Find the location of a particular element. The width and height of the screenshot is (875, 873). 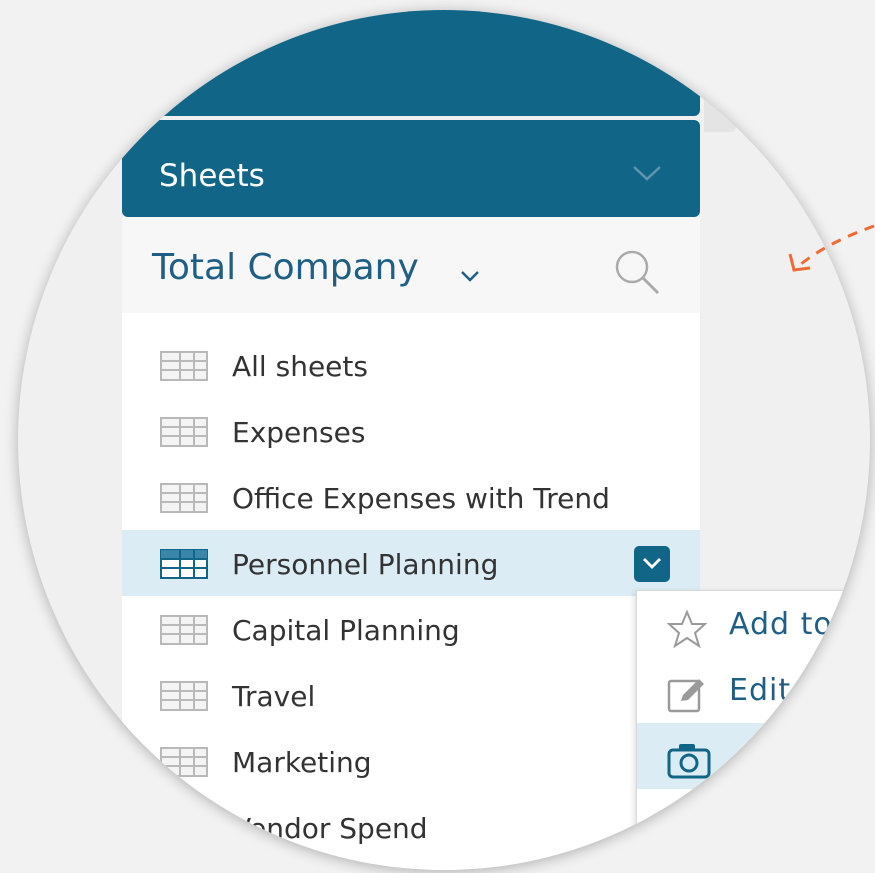

list-item-label: Travel is located at coordinates (274, 696).